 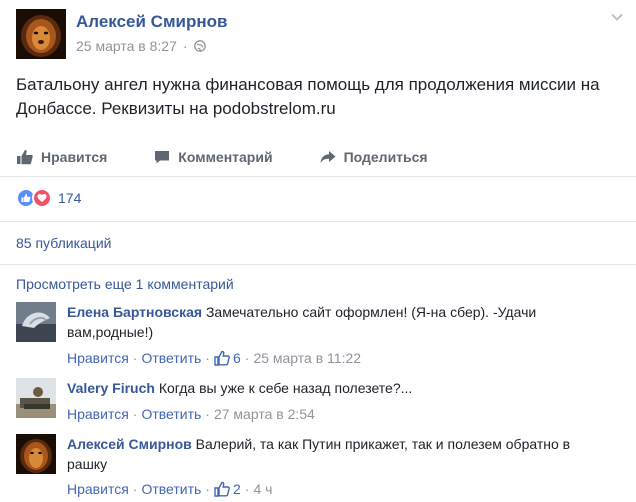 What do you see at coordinates (41, 34) in the screenshot?
I see `author-avatar` at bounding box center [41, 34].